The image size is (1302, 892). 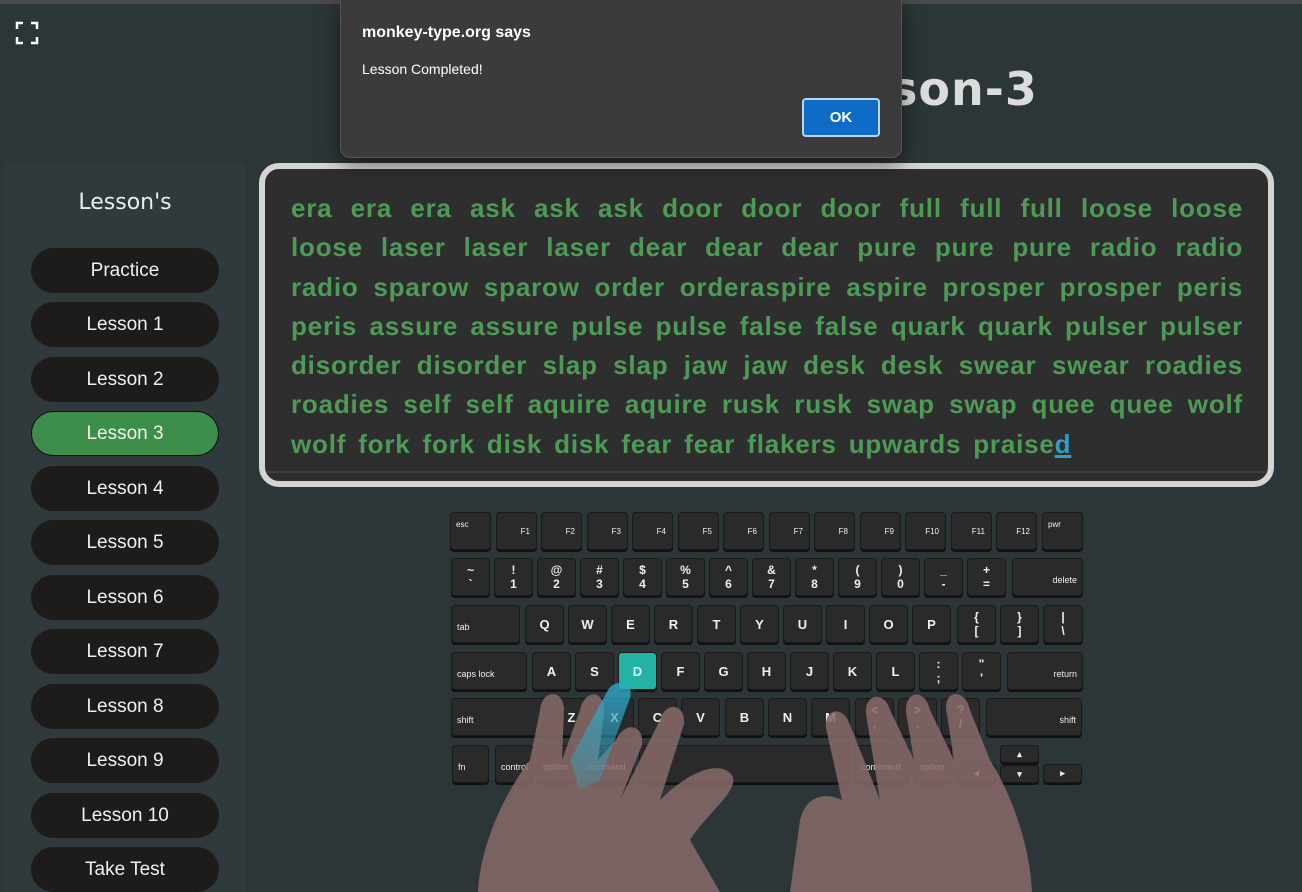 What do you see at coordinates (470, 531) in the screenshot?
I see `key-esc: esc` at bounding box center [470, 531].